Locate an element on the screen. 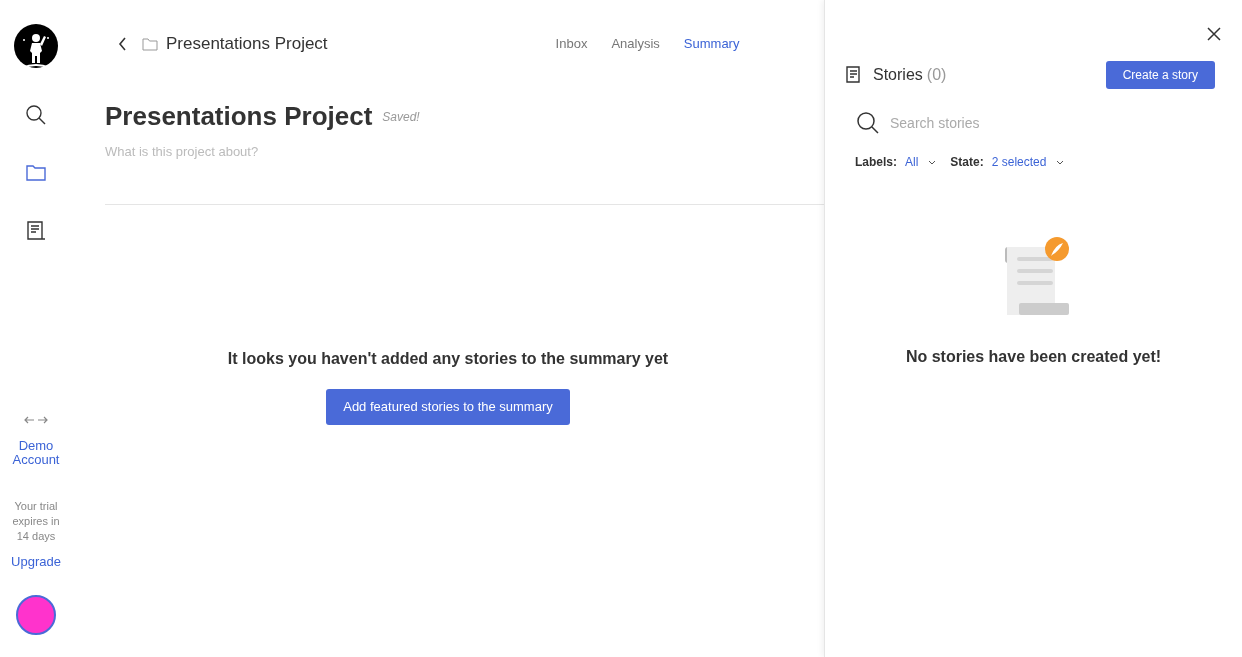  user-avatar is located at coordinates (36, 615).